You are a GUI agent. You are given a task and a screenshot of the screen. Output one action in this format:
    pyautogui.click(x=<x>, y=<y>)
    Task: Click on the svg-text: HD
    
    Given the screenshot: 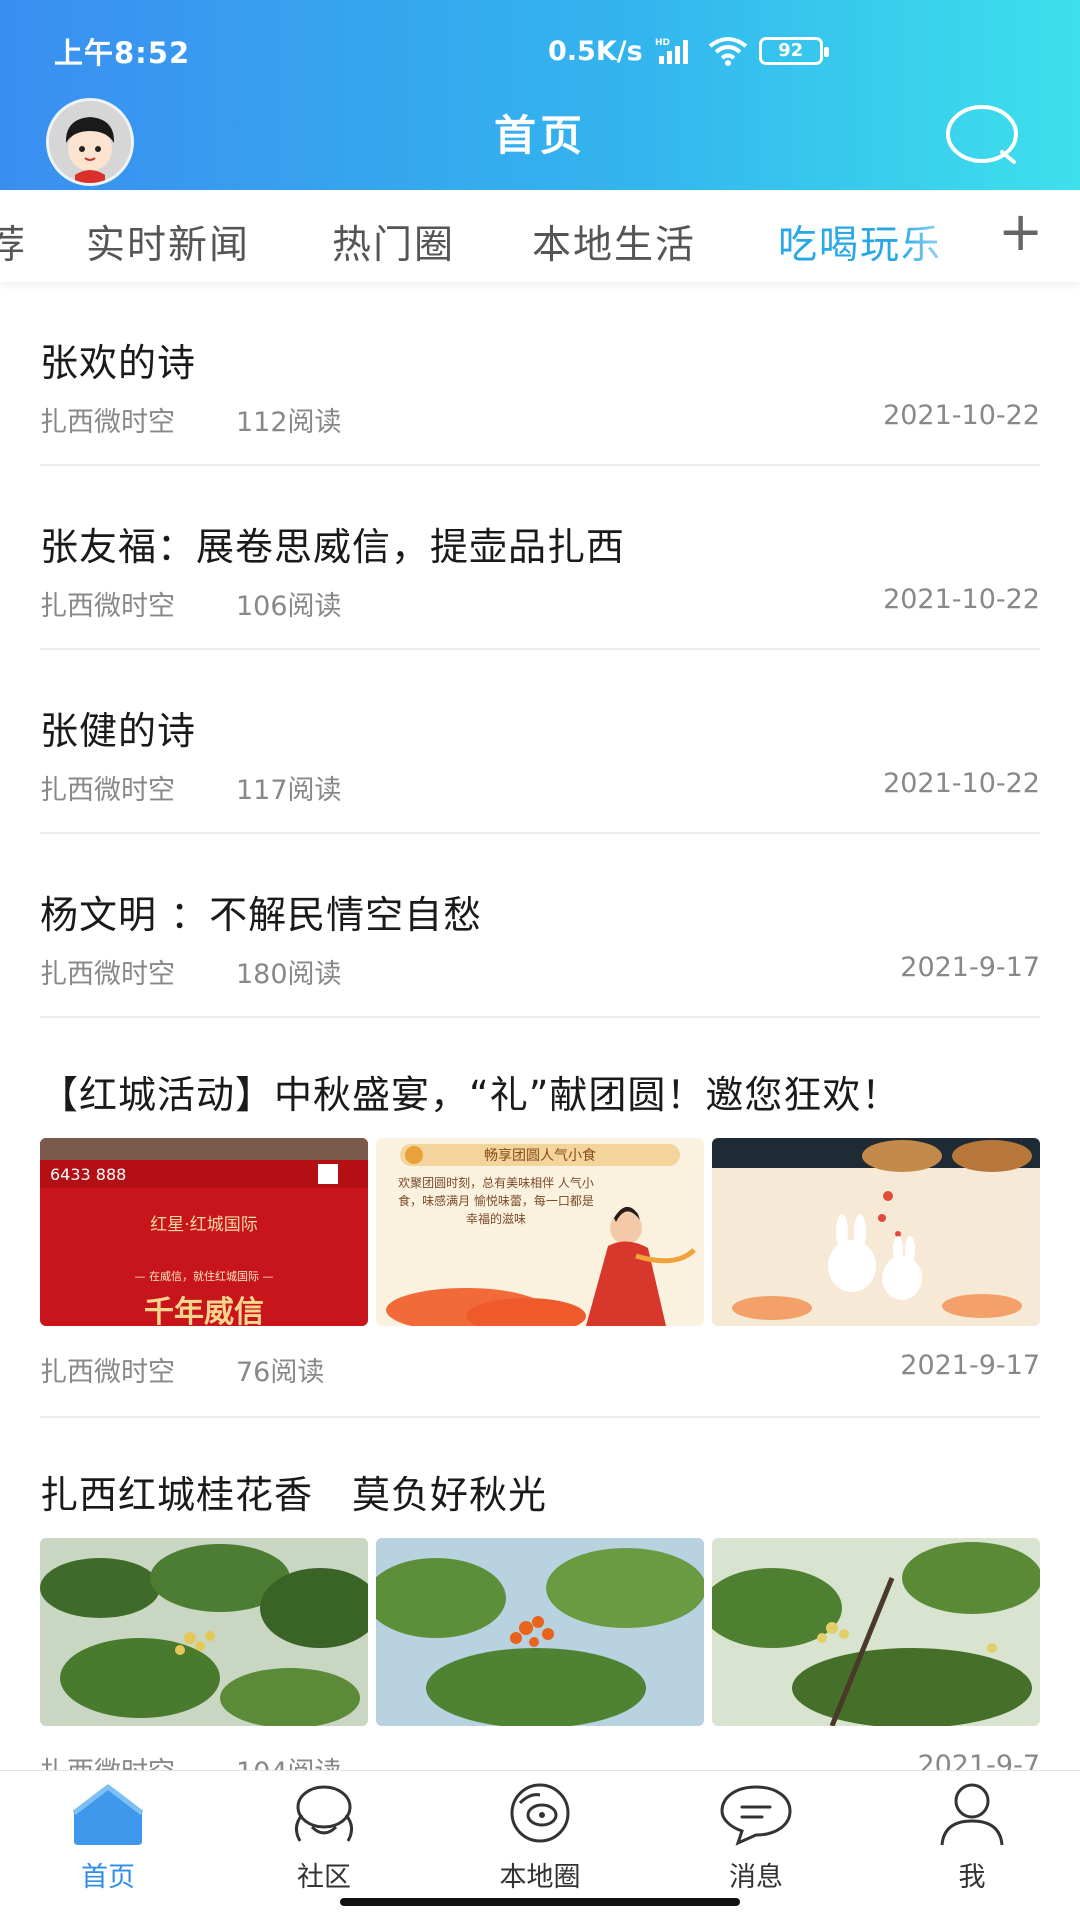 What is the action you would take?
    pyautogui.click(x=662, y=43)
    